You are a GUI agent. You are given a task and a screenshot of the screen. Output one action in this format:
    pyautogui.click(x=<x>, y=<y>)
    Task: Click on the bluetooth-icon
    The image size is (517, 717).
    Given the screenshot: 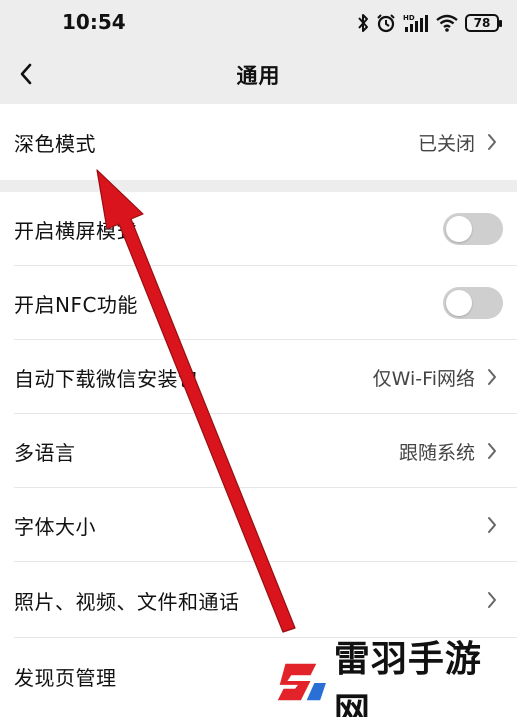 What is the action you would take?
    pyautogui.click(x=363, y=23)
    